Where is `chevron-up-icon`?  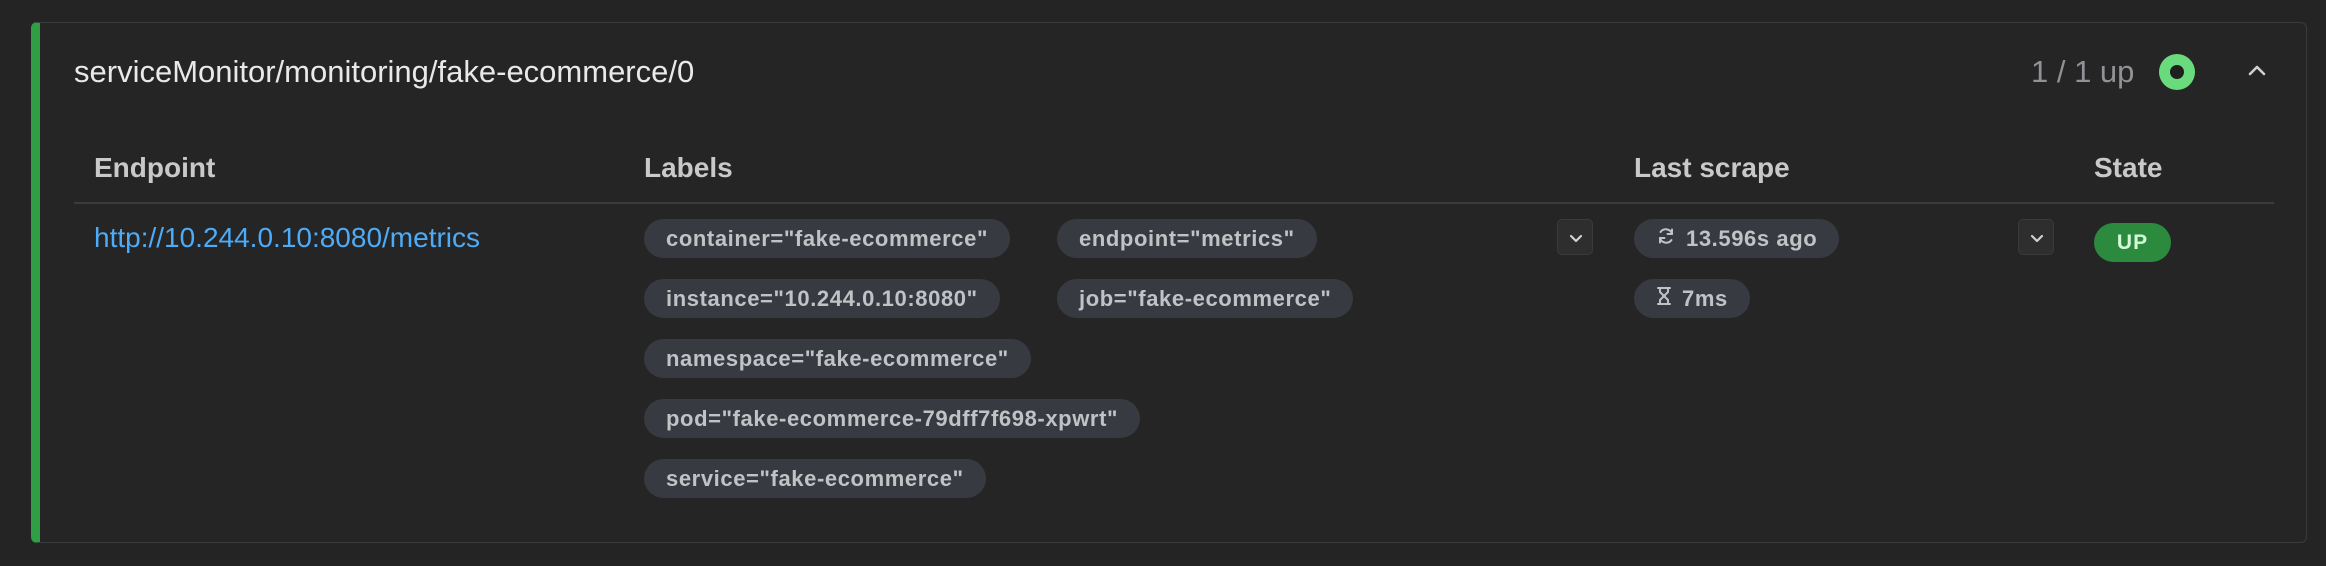 chevron-up-icon is located at coordinates (2257, 70).